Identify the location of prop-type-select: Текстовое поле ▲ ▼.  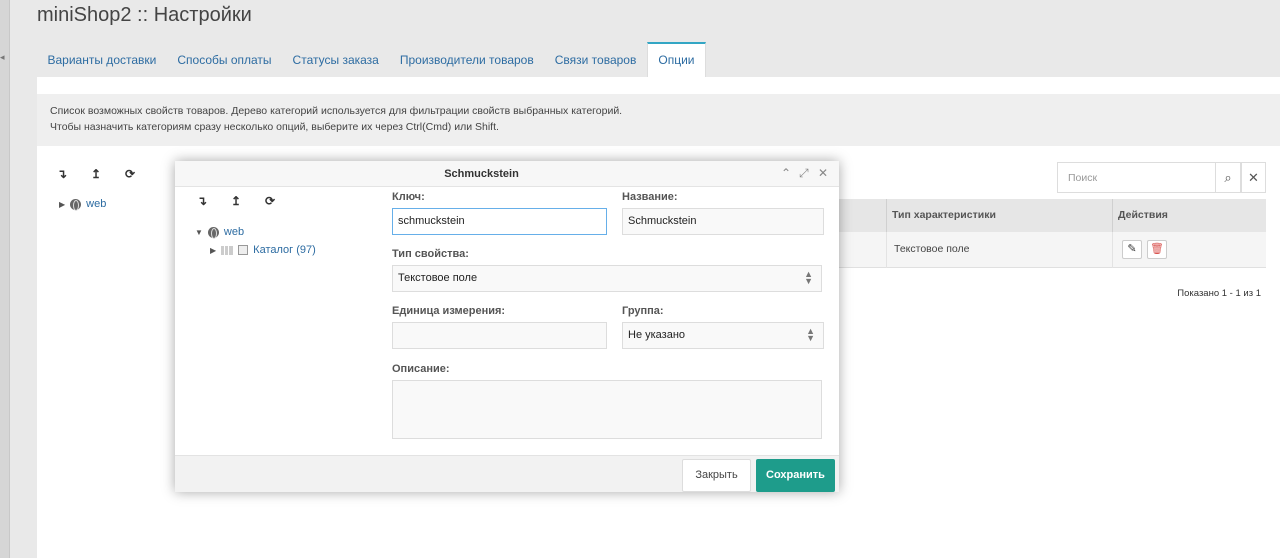
(607, 278).